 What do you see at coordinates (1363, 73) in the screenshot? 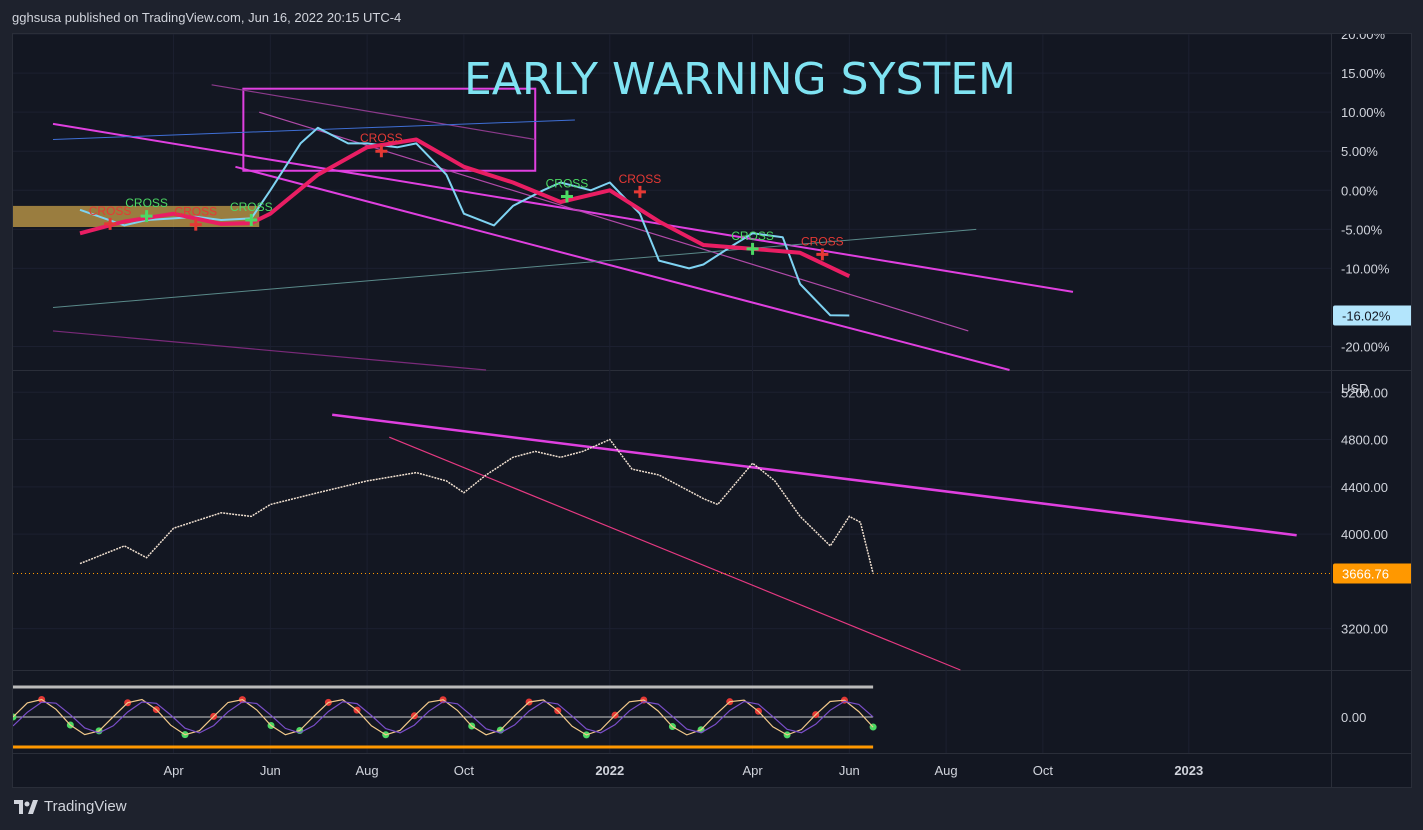
I see `y-axis-tick-label: 15.00%` at bounding box center [1363, 73].